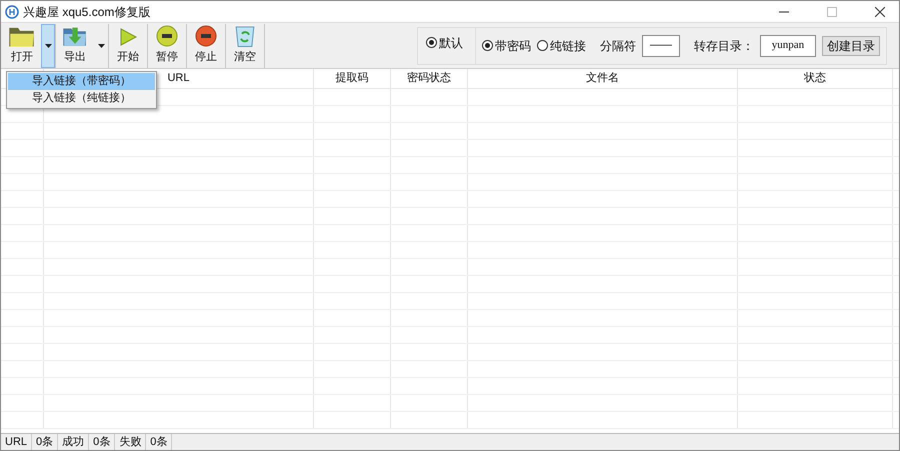  What do you see at coordinates (16, 442) in the screenshot?
I see `status-text: URL` at bounding box center [16, 442].